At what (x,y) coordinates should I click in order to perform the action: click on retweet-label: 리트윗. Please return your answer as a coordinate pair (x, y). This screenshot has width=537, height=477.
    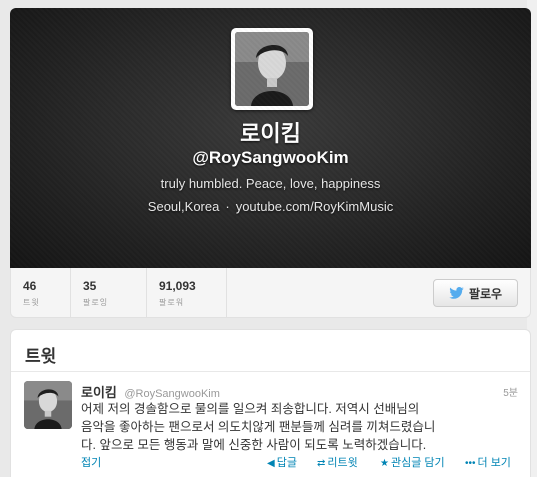
    Looking at the image, I should click on (342, 463).